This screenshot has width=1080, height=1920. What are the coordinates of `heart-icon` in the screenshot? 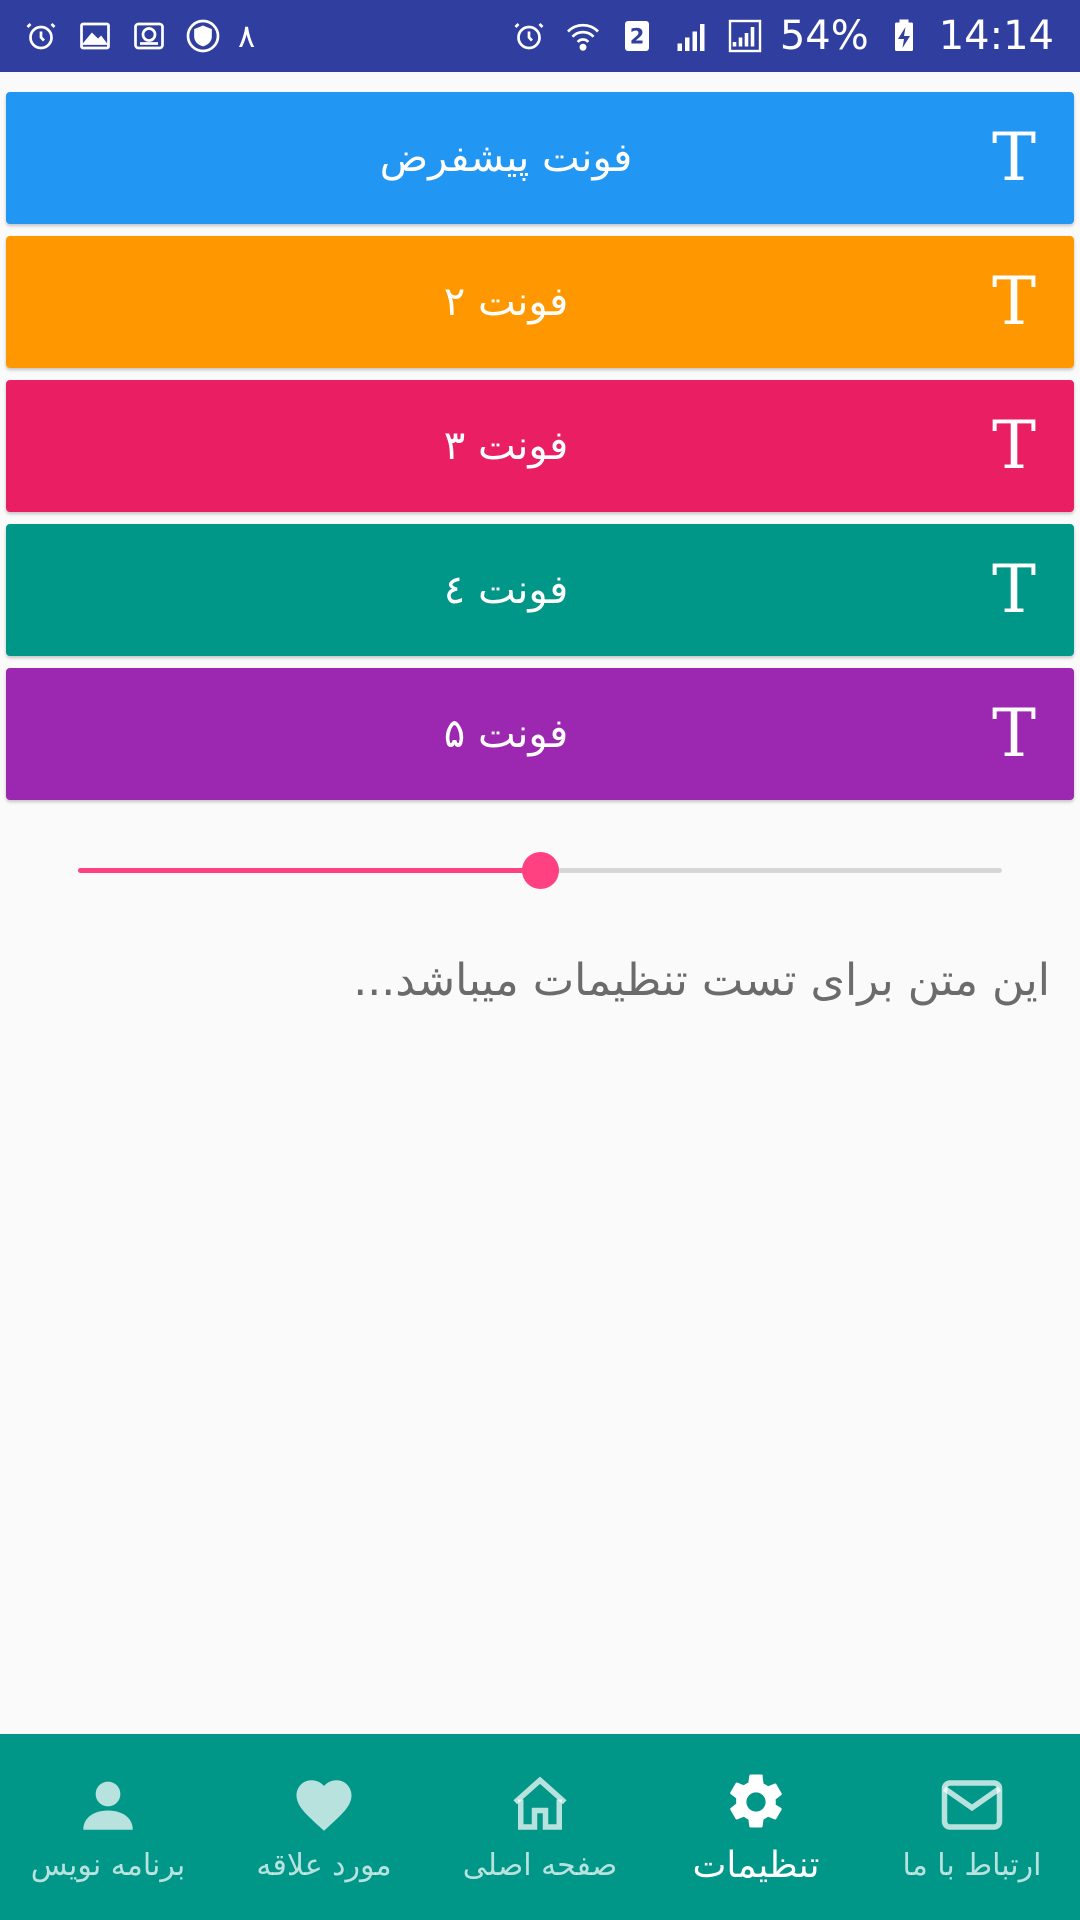 It's located at (324, 1805).